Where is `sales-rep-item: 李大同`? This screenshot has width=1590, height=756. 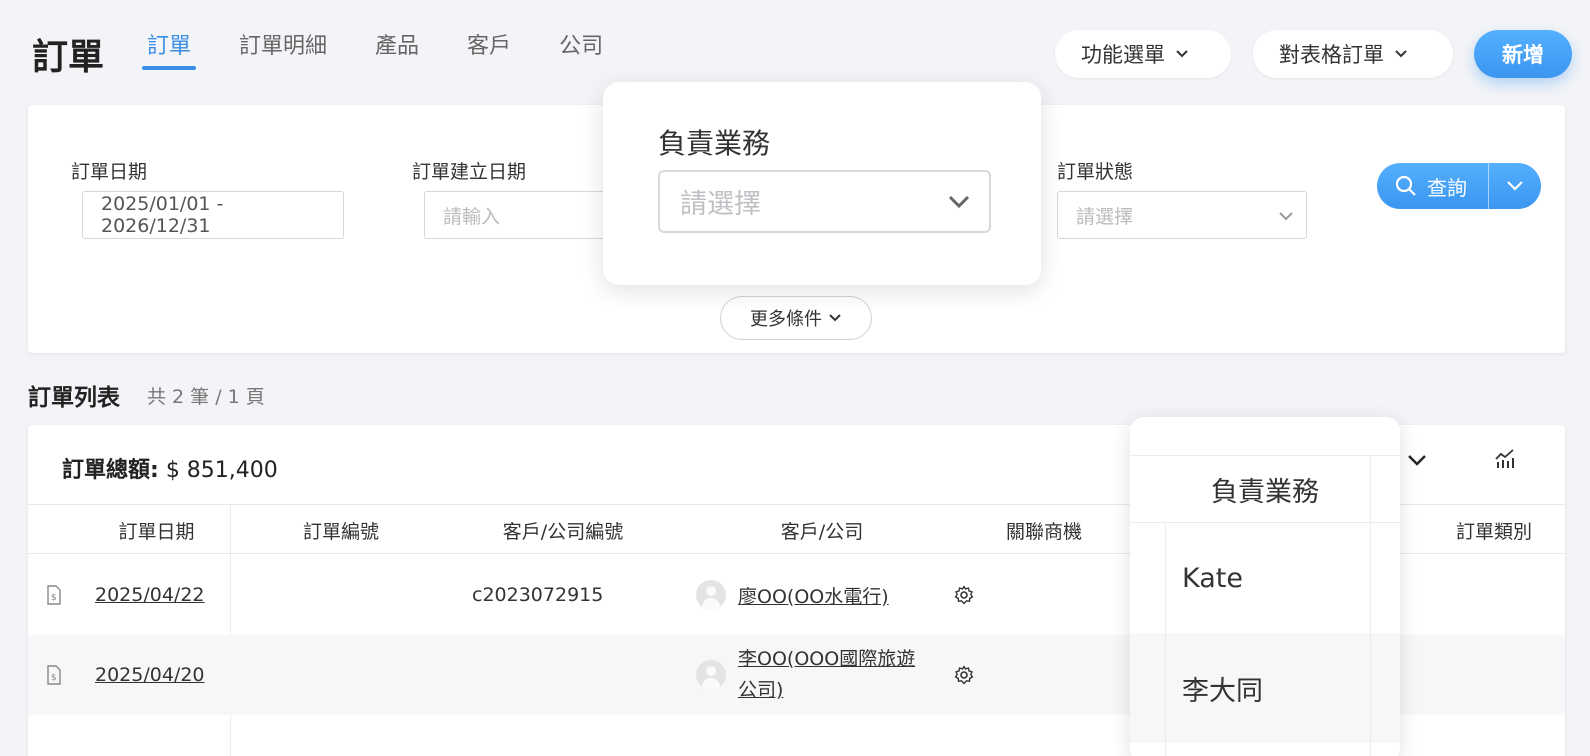
sales-rep-item: 李大同 is located at coordinates (1265, 688).